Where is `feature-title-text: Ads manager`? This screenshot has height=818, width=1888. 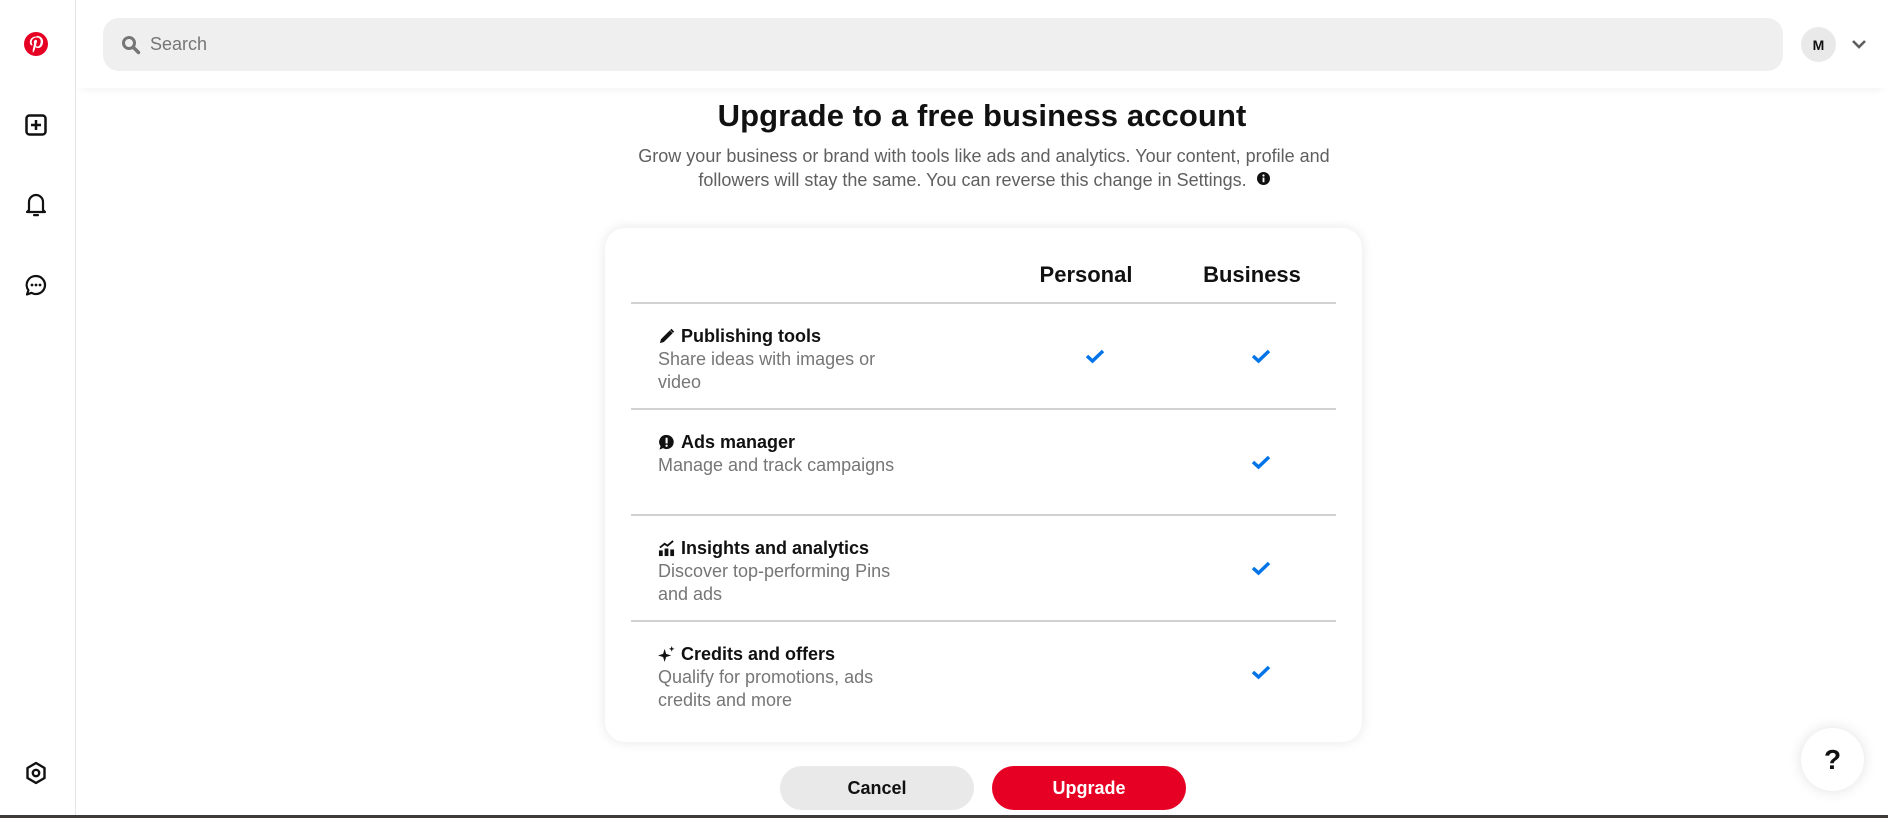 feature-title-text: Ads manager is located at coordinates (738, 441).